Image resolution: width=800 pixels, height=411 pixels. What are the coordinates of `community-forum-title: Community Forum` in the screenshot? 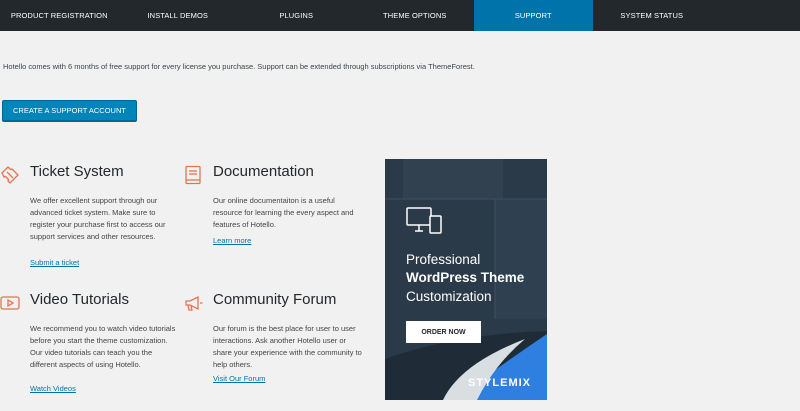 It's located at (275, 299).